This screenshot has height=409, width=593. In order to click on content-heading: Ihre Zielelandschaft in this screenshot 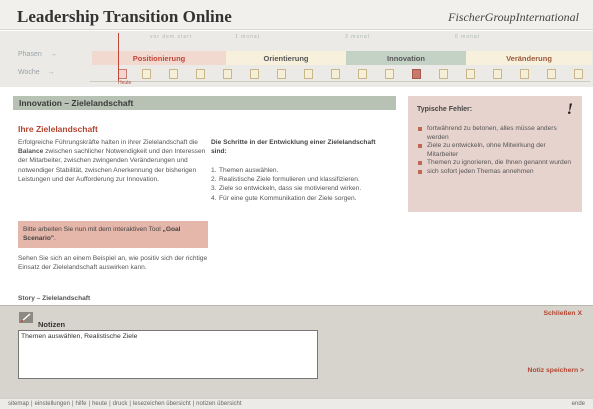, I will do `click(58, 129)`.